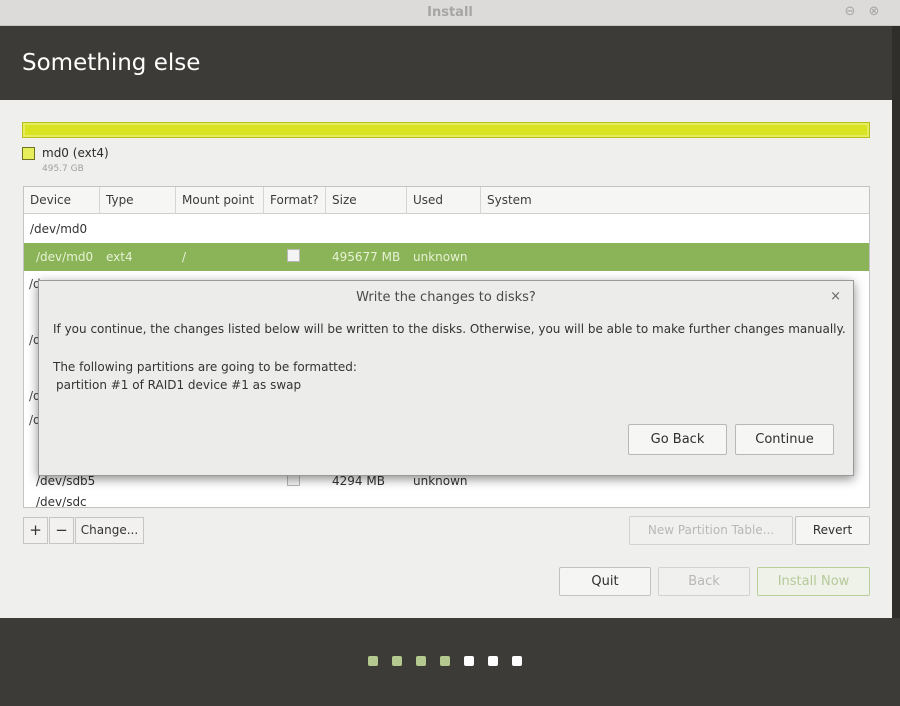 The height and width of the screenshot is (706, 900). I want to click on column-size: Size, so click(366, 200).